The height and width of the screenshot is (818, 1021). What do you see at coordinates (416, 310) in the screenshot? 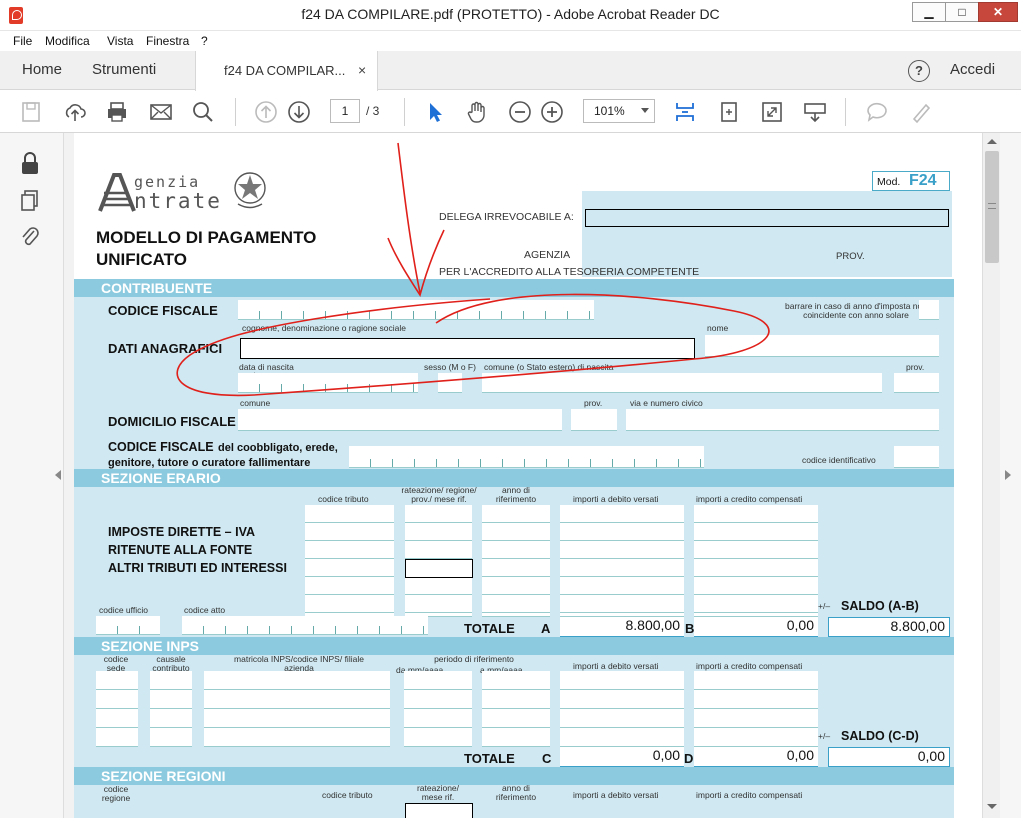
I see `codice-fiscale-field` at bounding box center [416, 310].